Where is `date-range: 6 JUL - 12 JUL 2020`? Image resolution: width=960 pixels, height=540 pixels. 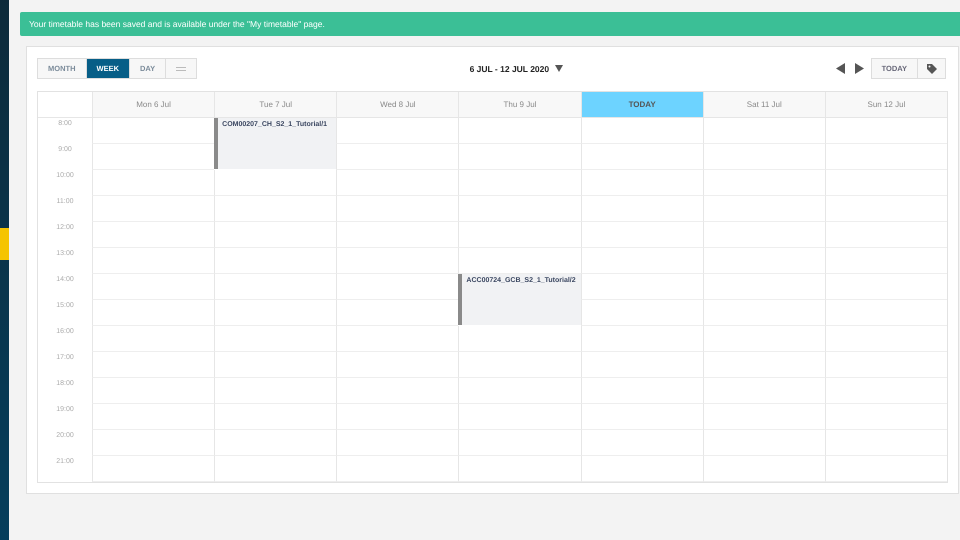
date-range: 6 JUL - 12 JUL 2020 is located at coordinates (510, 69).